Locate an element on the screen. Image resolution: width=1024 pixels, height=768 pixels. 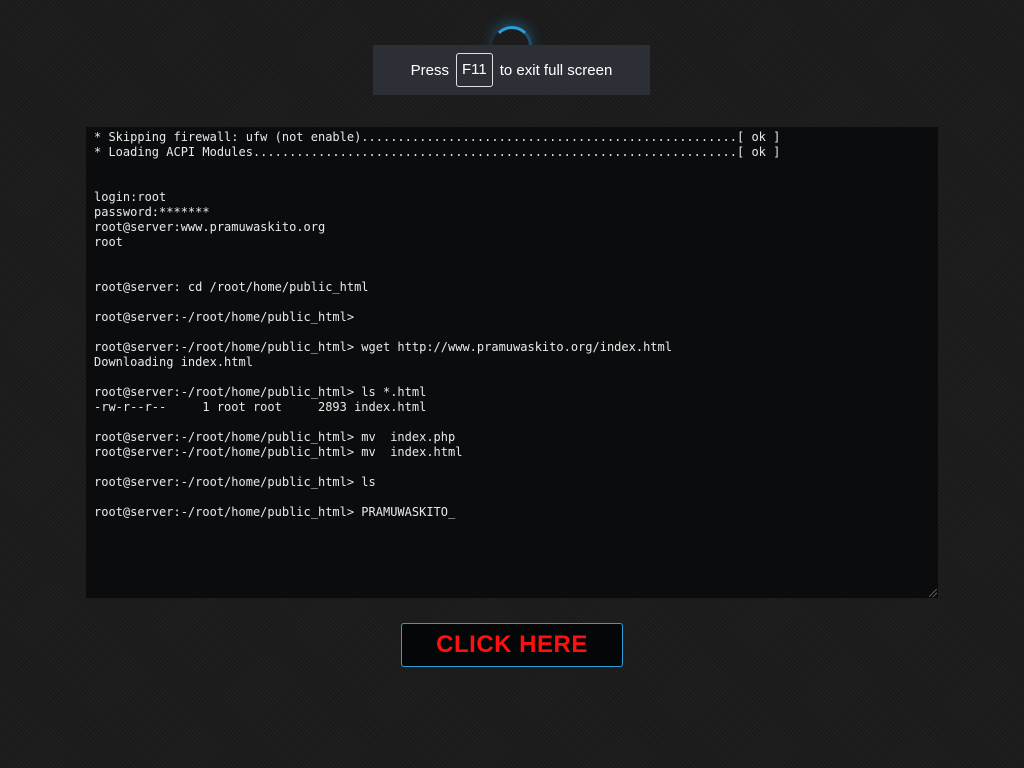
terminal-line: -rw-r--r-- 1 root root 2893 index.html is located at coordinates (260, 407).